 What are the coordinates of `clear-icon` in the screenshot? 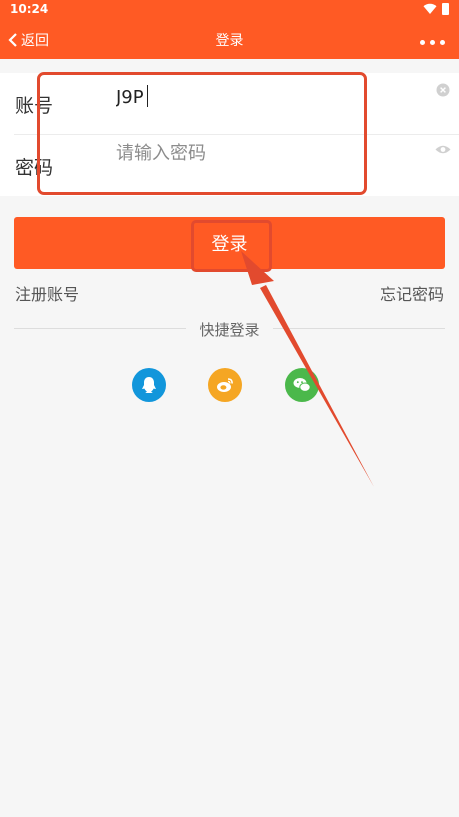 It's located at (443, 90).